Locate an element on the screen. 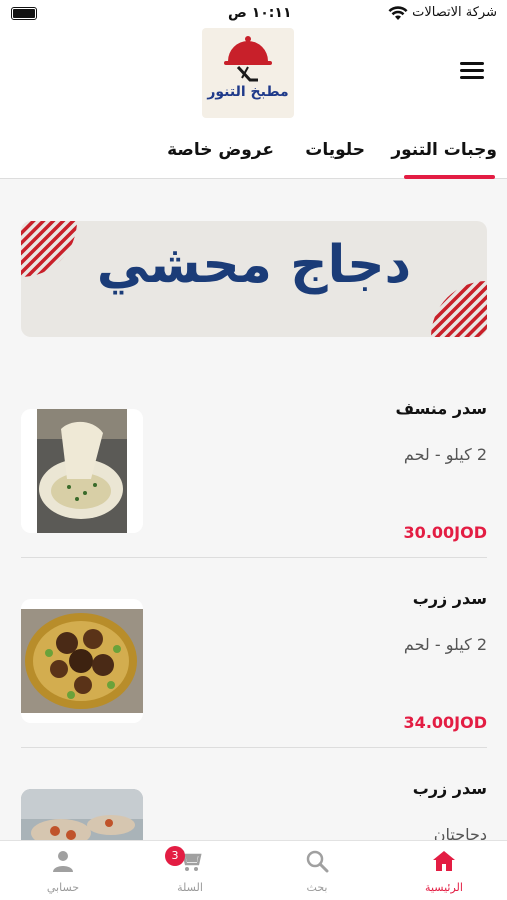 Image resolution: width=507 pixels, height=900 pixels. nav-cart-label: السلة is located at coordinates (190, 887).